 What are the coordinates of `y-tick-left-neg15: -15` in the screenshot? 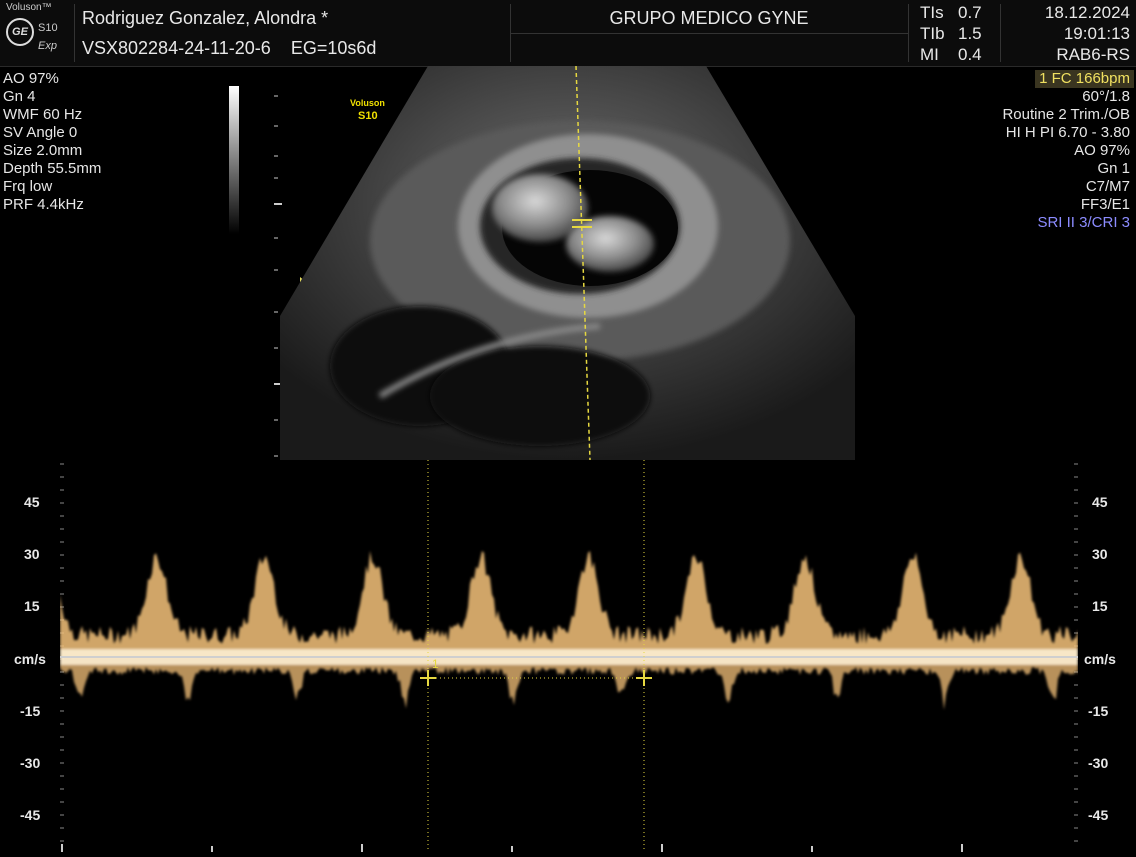 It's located at (30, 711).